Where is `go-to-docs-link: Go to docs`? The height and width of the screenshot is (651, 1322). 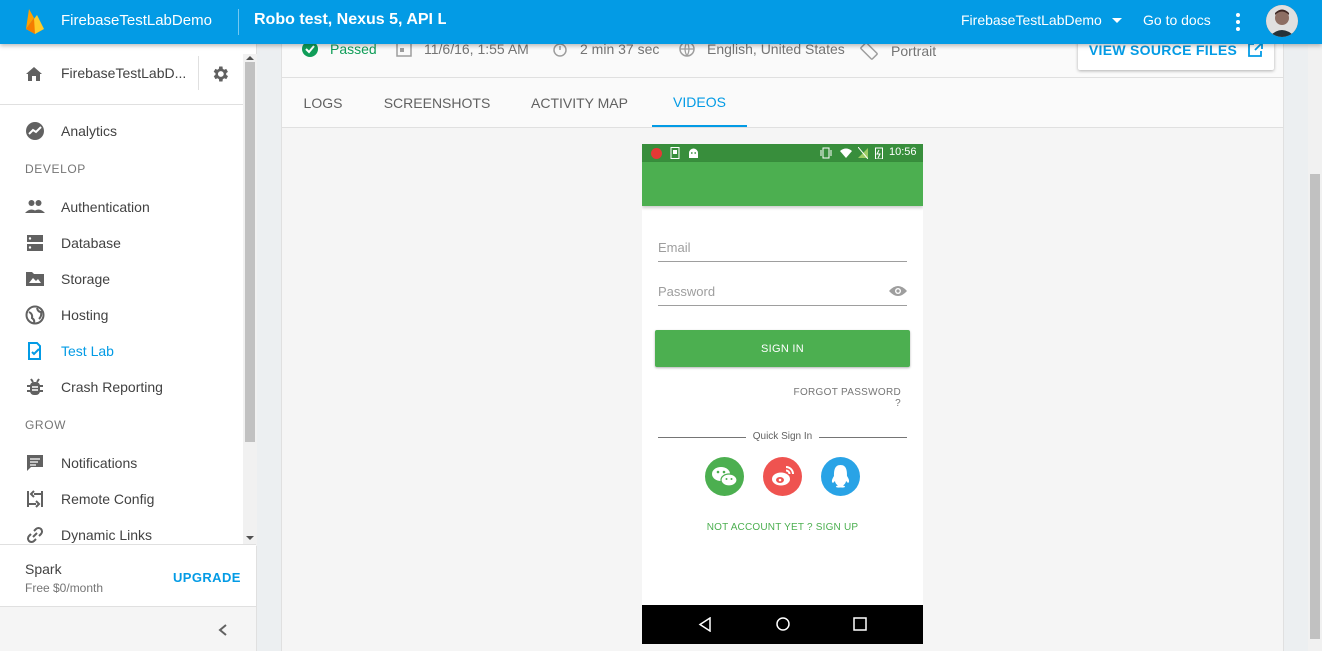
go-to-docs-link: Go to docs is located at coordinates (1177, 20).